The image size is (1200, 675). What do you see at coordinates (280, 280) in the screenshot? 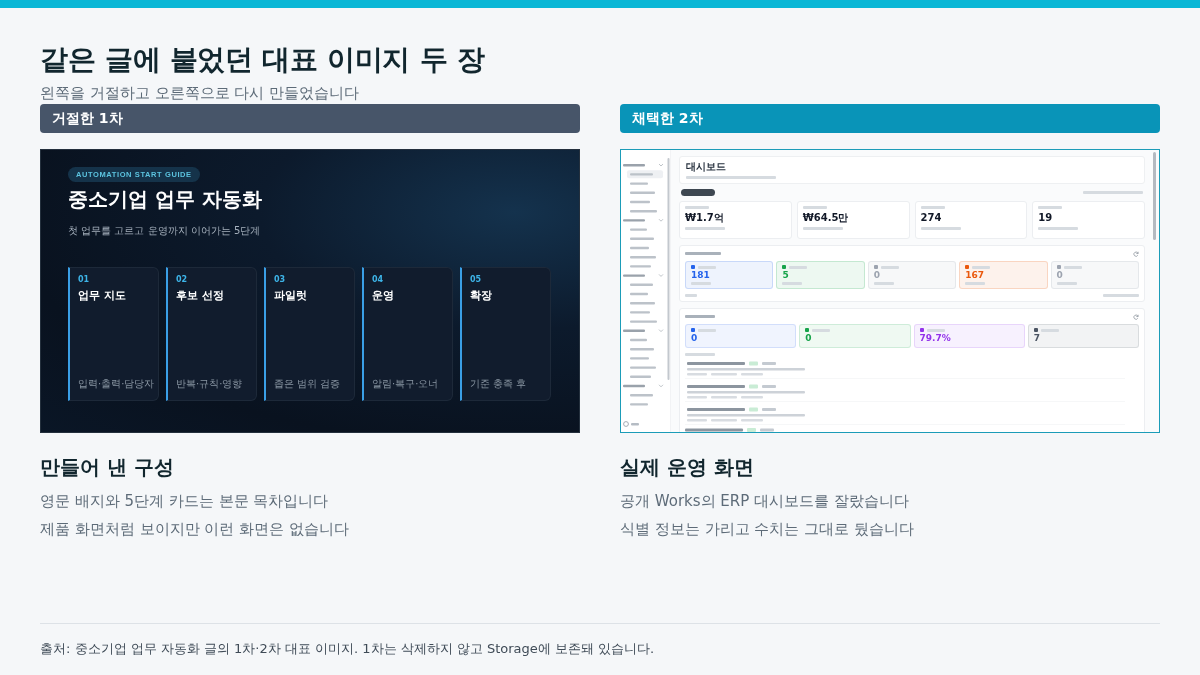
I see `step-number: 03` at bounding box center [280, 280].